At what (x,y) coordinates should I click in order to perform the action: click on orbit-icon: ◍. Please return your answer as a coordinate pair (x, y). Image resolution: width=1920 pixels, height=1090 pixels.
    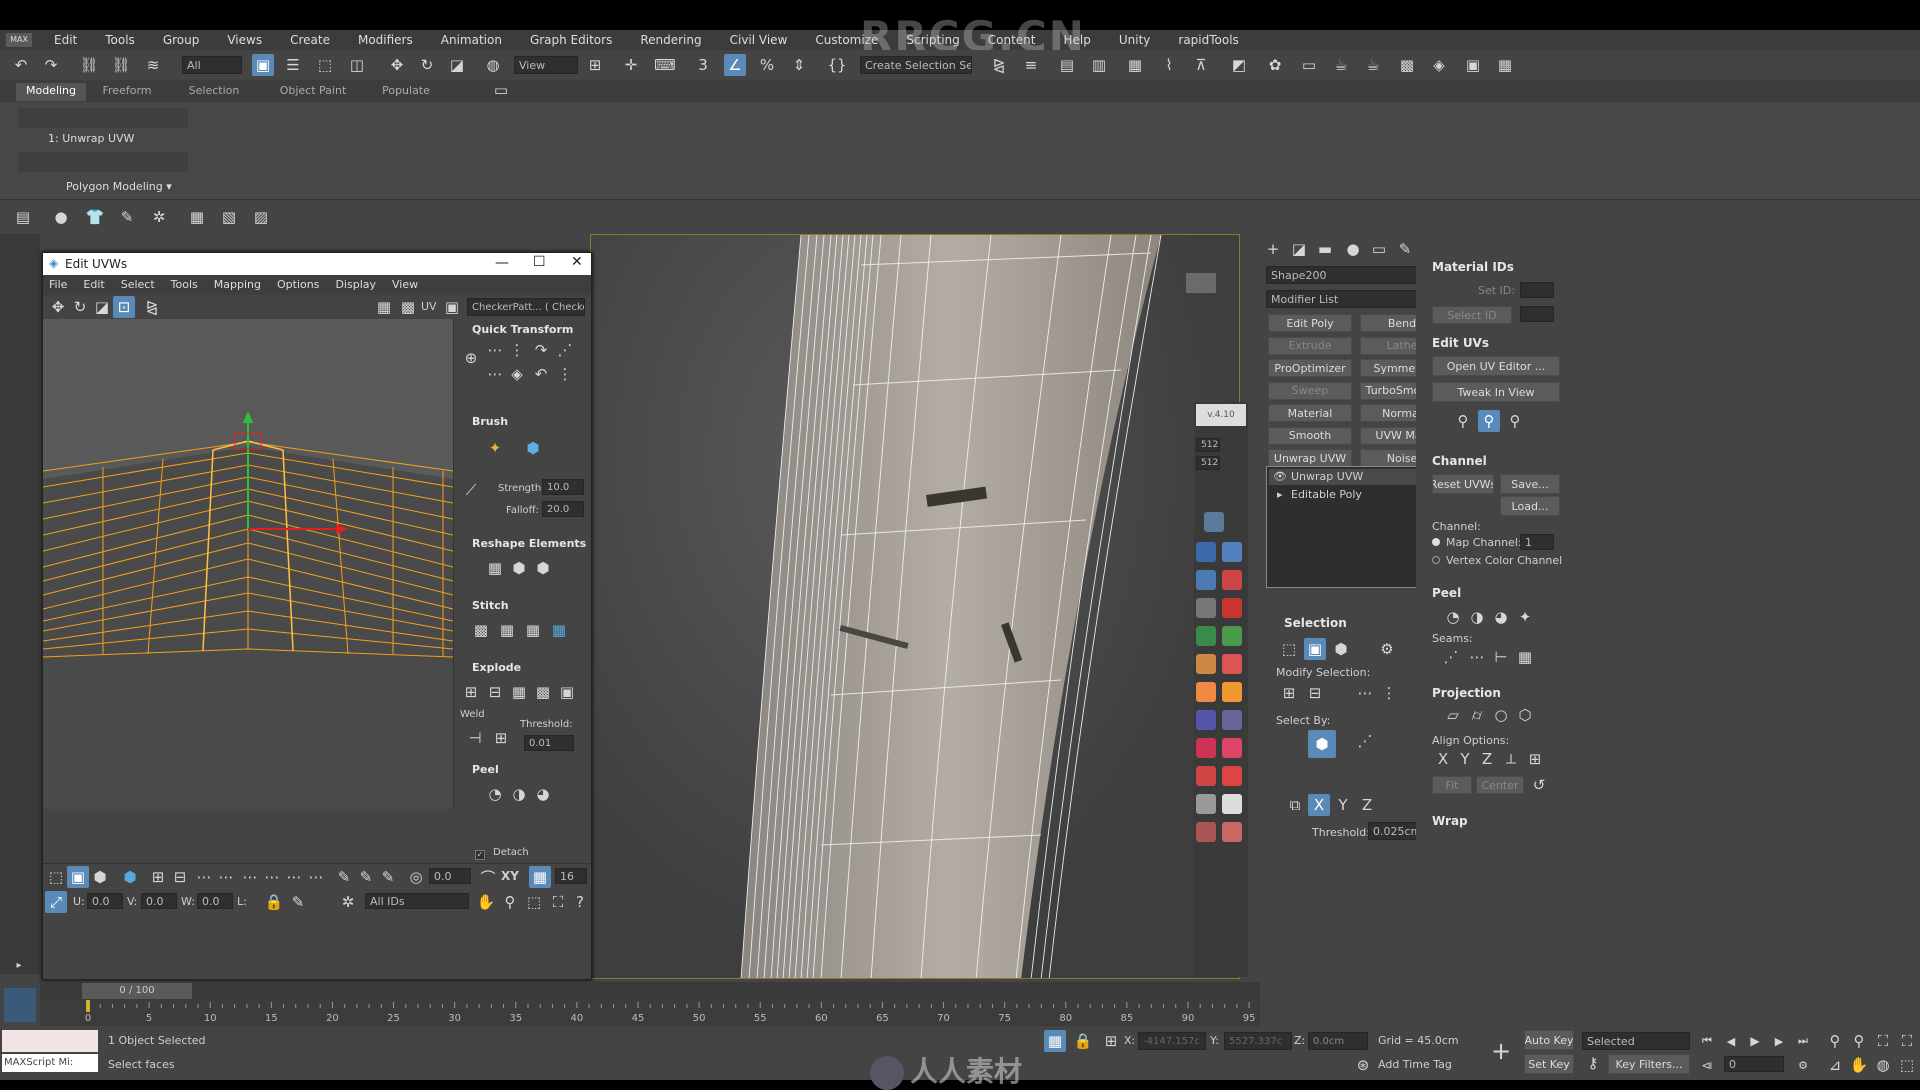
    Looking at the image, I should click on (1883, 1065).